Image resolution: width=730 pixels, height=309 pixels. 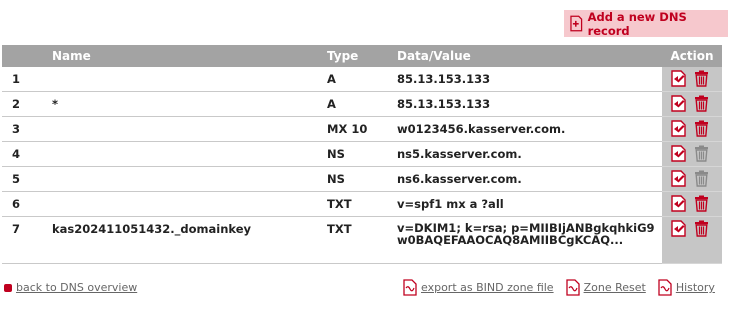 I want to click on table-row: 6 TXT v=spf1 mx a ?all, so click(x=362, y=204).